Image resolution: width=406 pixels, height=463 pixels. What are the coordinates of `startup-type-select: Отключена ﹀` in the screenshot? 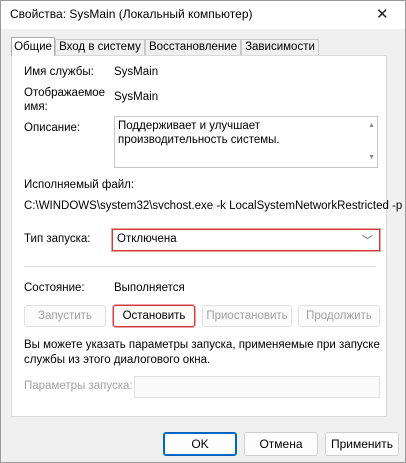 It's located at (246, 240).